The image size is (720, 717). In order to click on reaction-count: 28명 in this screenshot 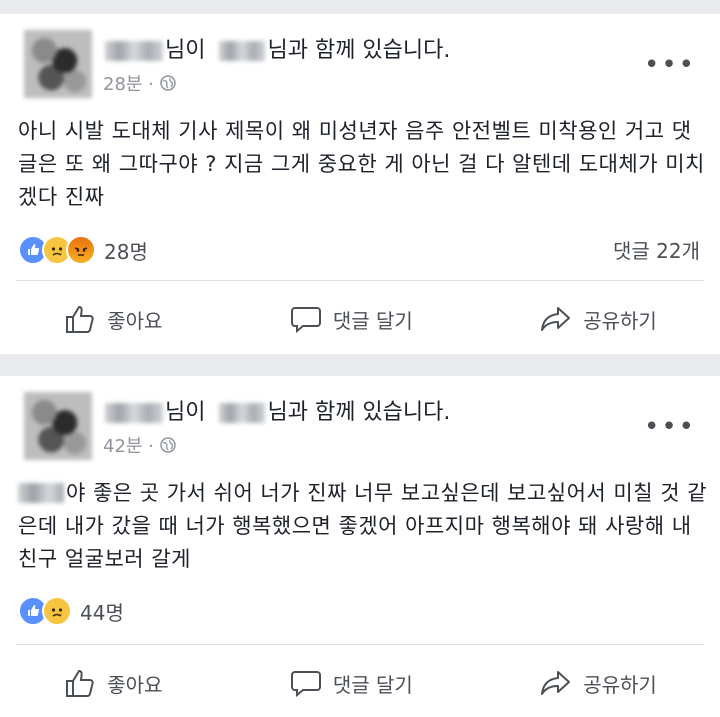, I will do `click(126, 251)`.